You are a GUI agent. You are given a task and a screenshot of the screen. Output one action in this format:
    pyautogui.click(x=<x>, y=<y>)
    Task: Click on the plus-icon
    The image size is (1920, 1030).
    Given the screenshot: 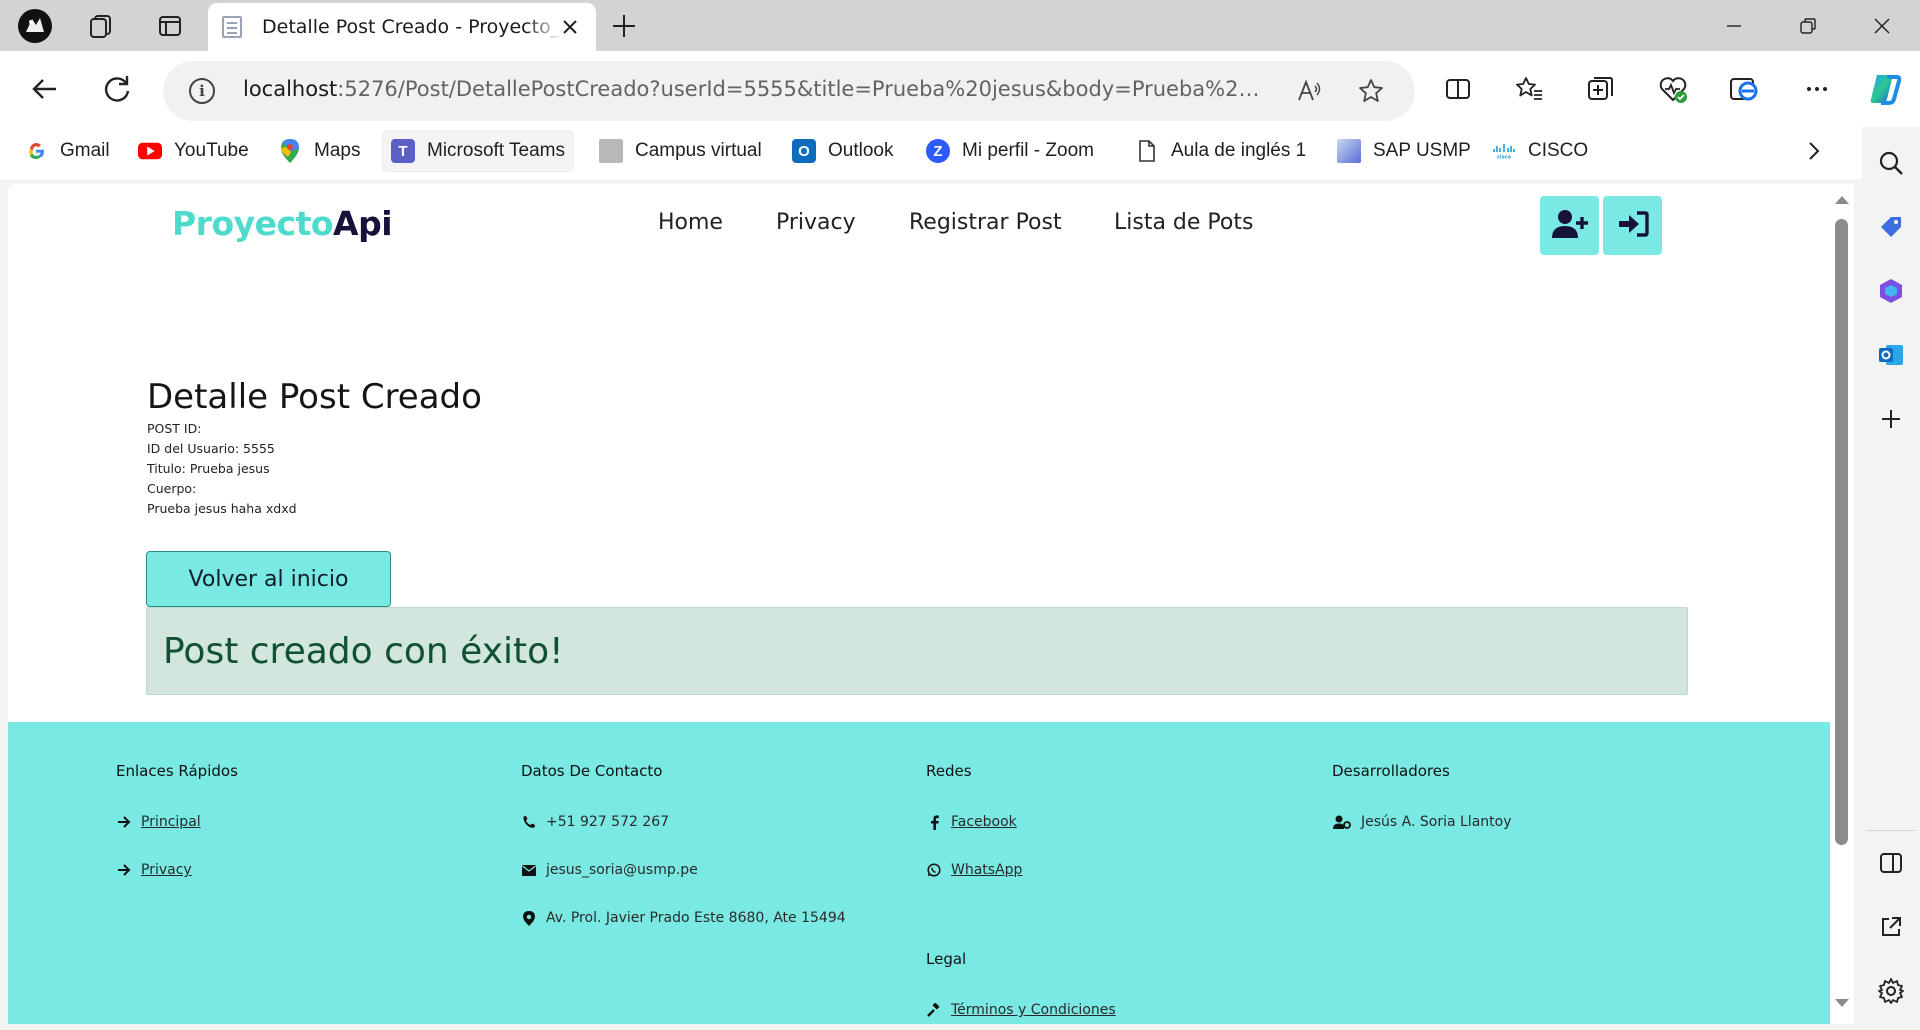 What is the action you would take?
    pyautogui.click(x=624, y=26)
    